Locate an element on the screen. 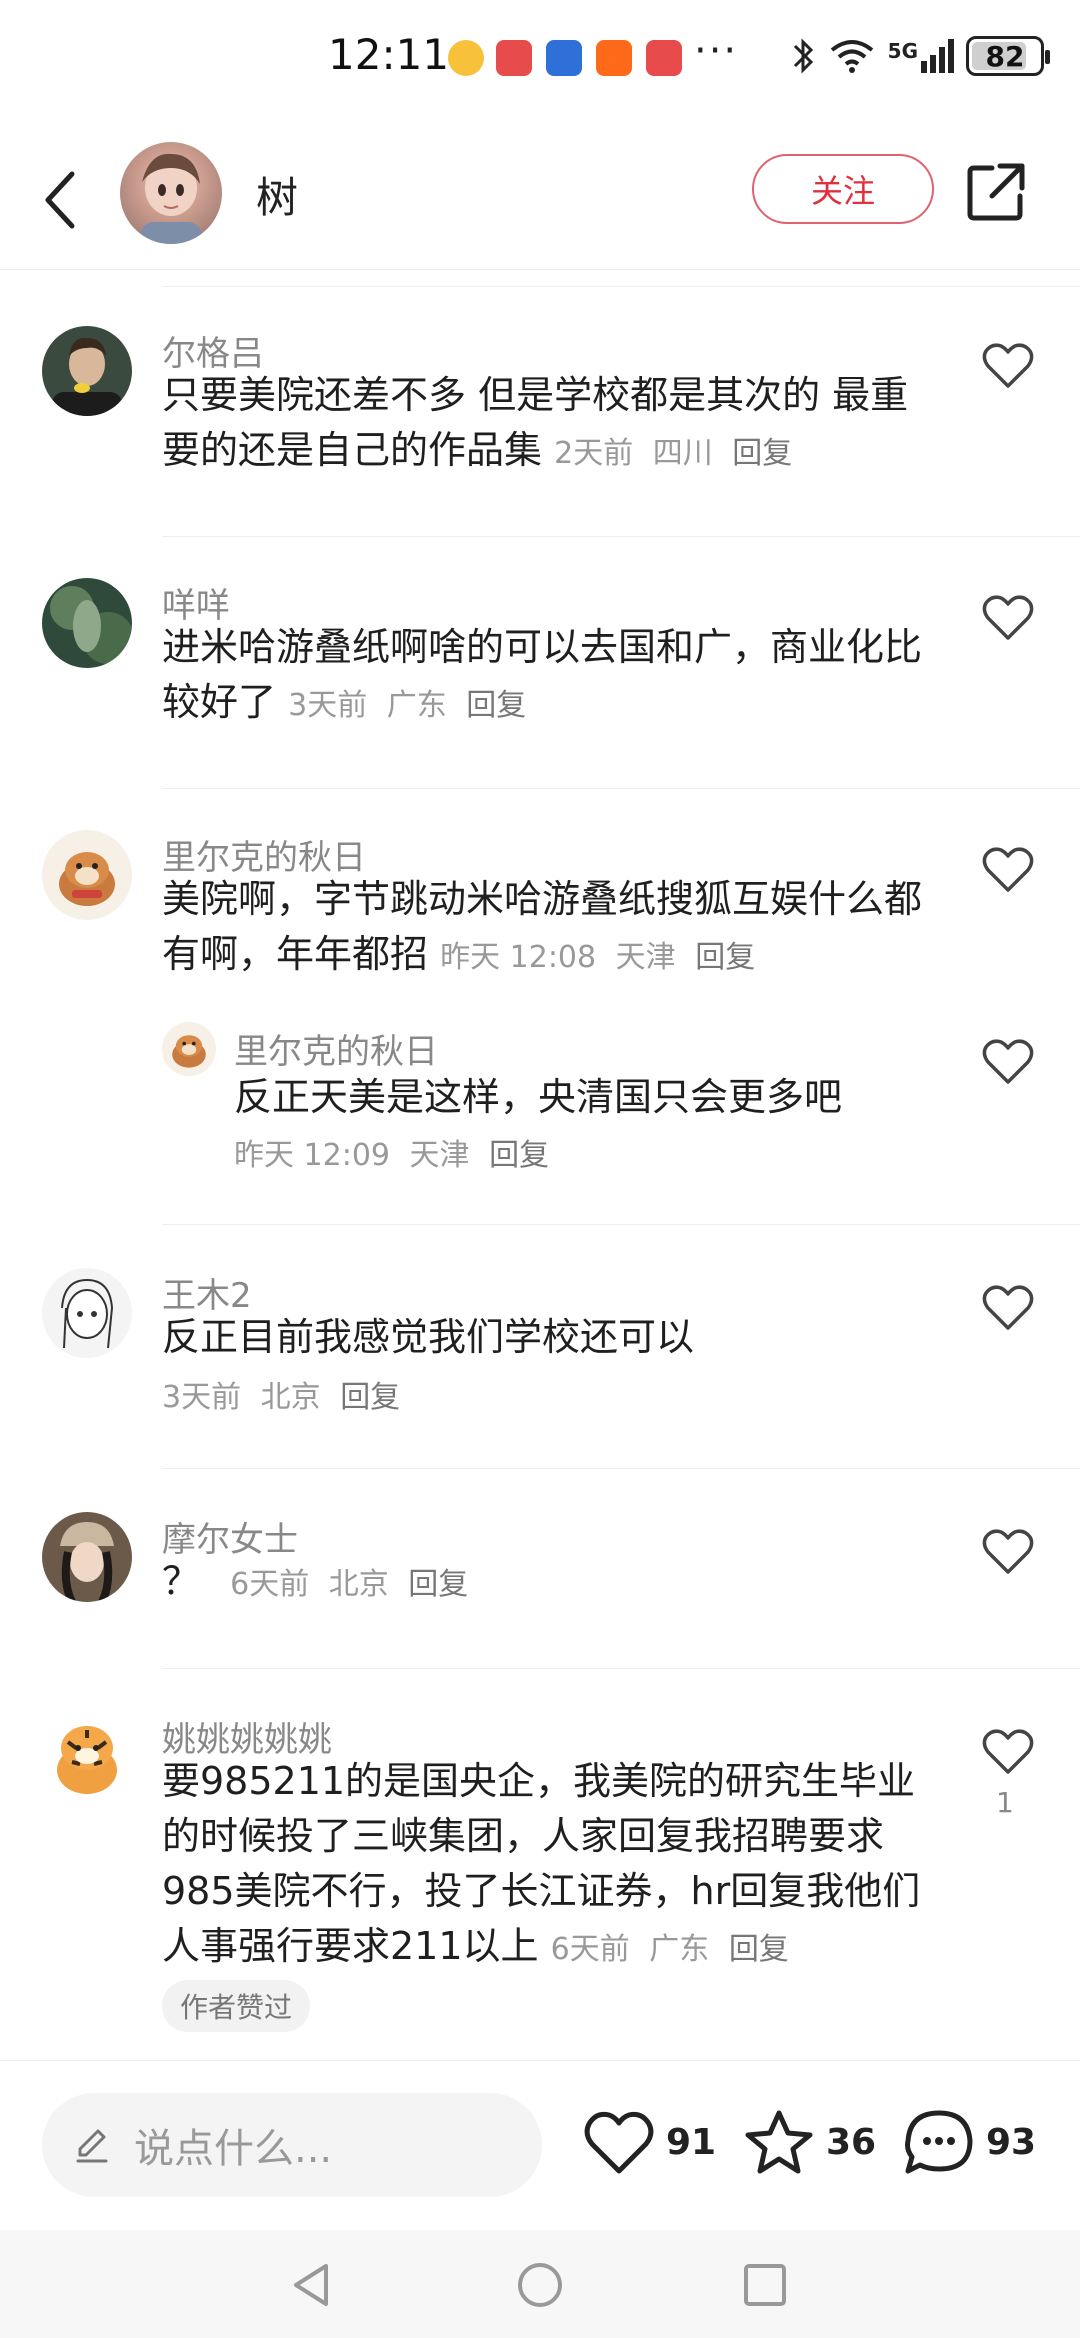 This screenshot has width=1080, height=2338. follow-button: 关注 is located at coordinates (843, 189).